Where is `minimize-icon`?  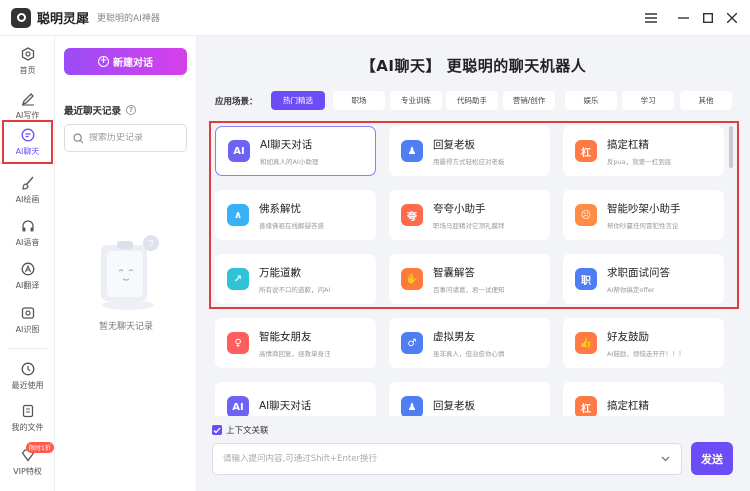
minimize-icon is located at coordinates (683, 18).